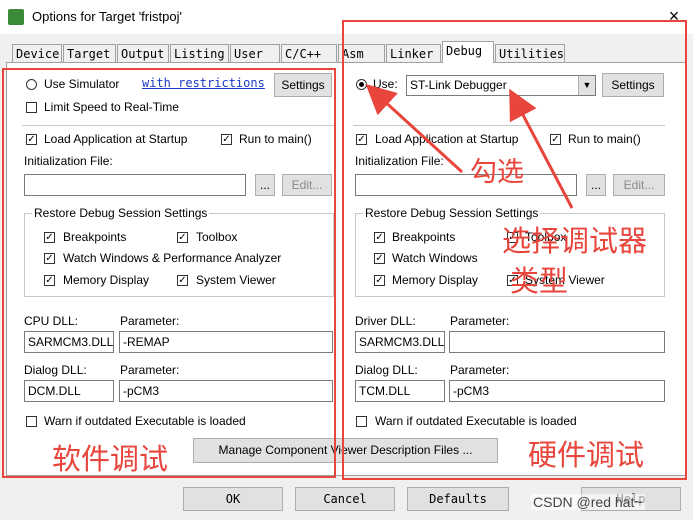  I want to click on defaults-button: Defaults, so click(458, 499).